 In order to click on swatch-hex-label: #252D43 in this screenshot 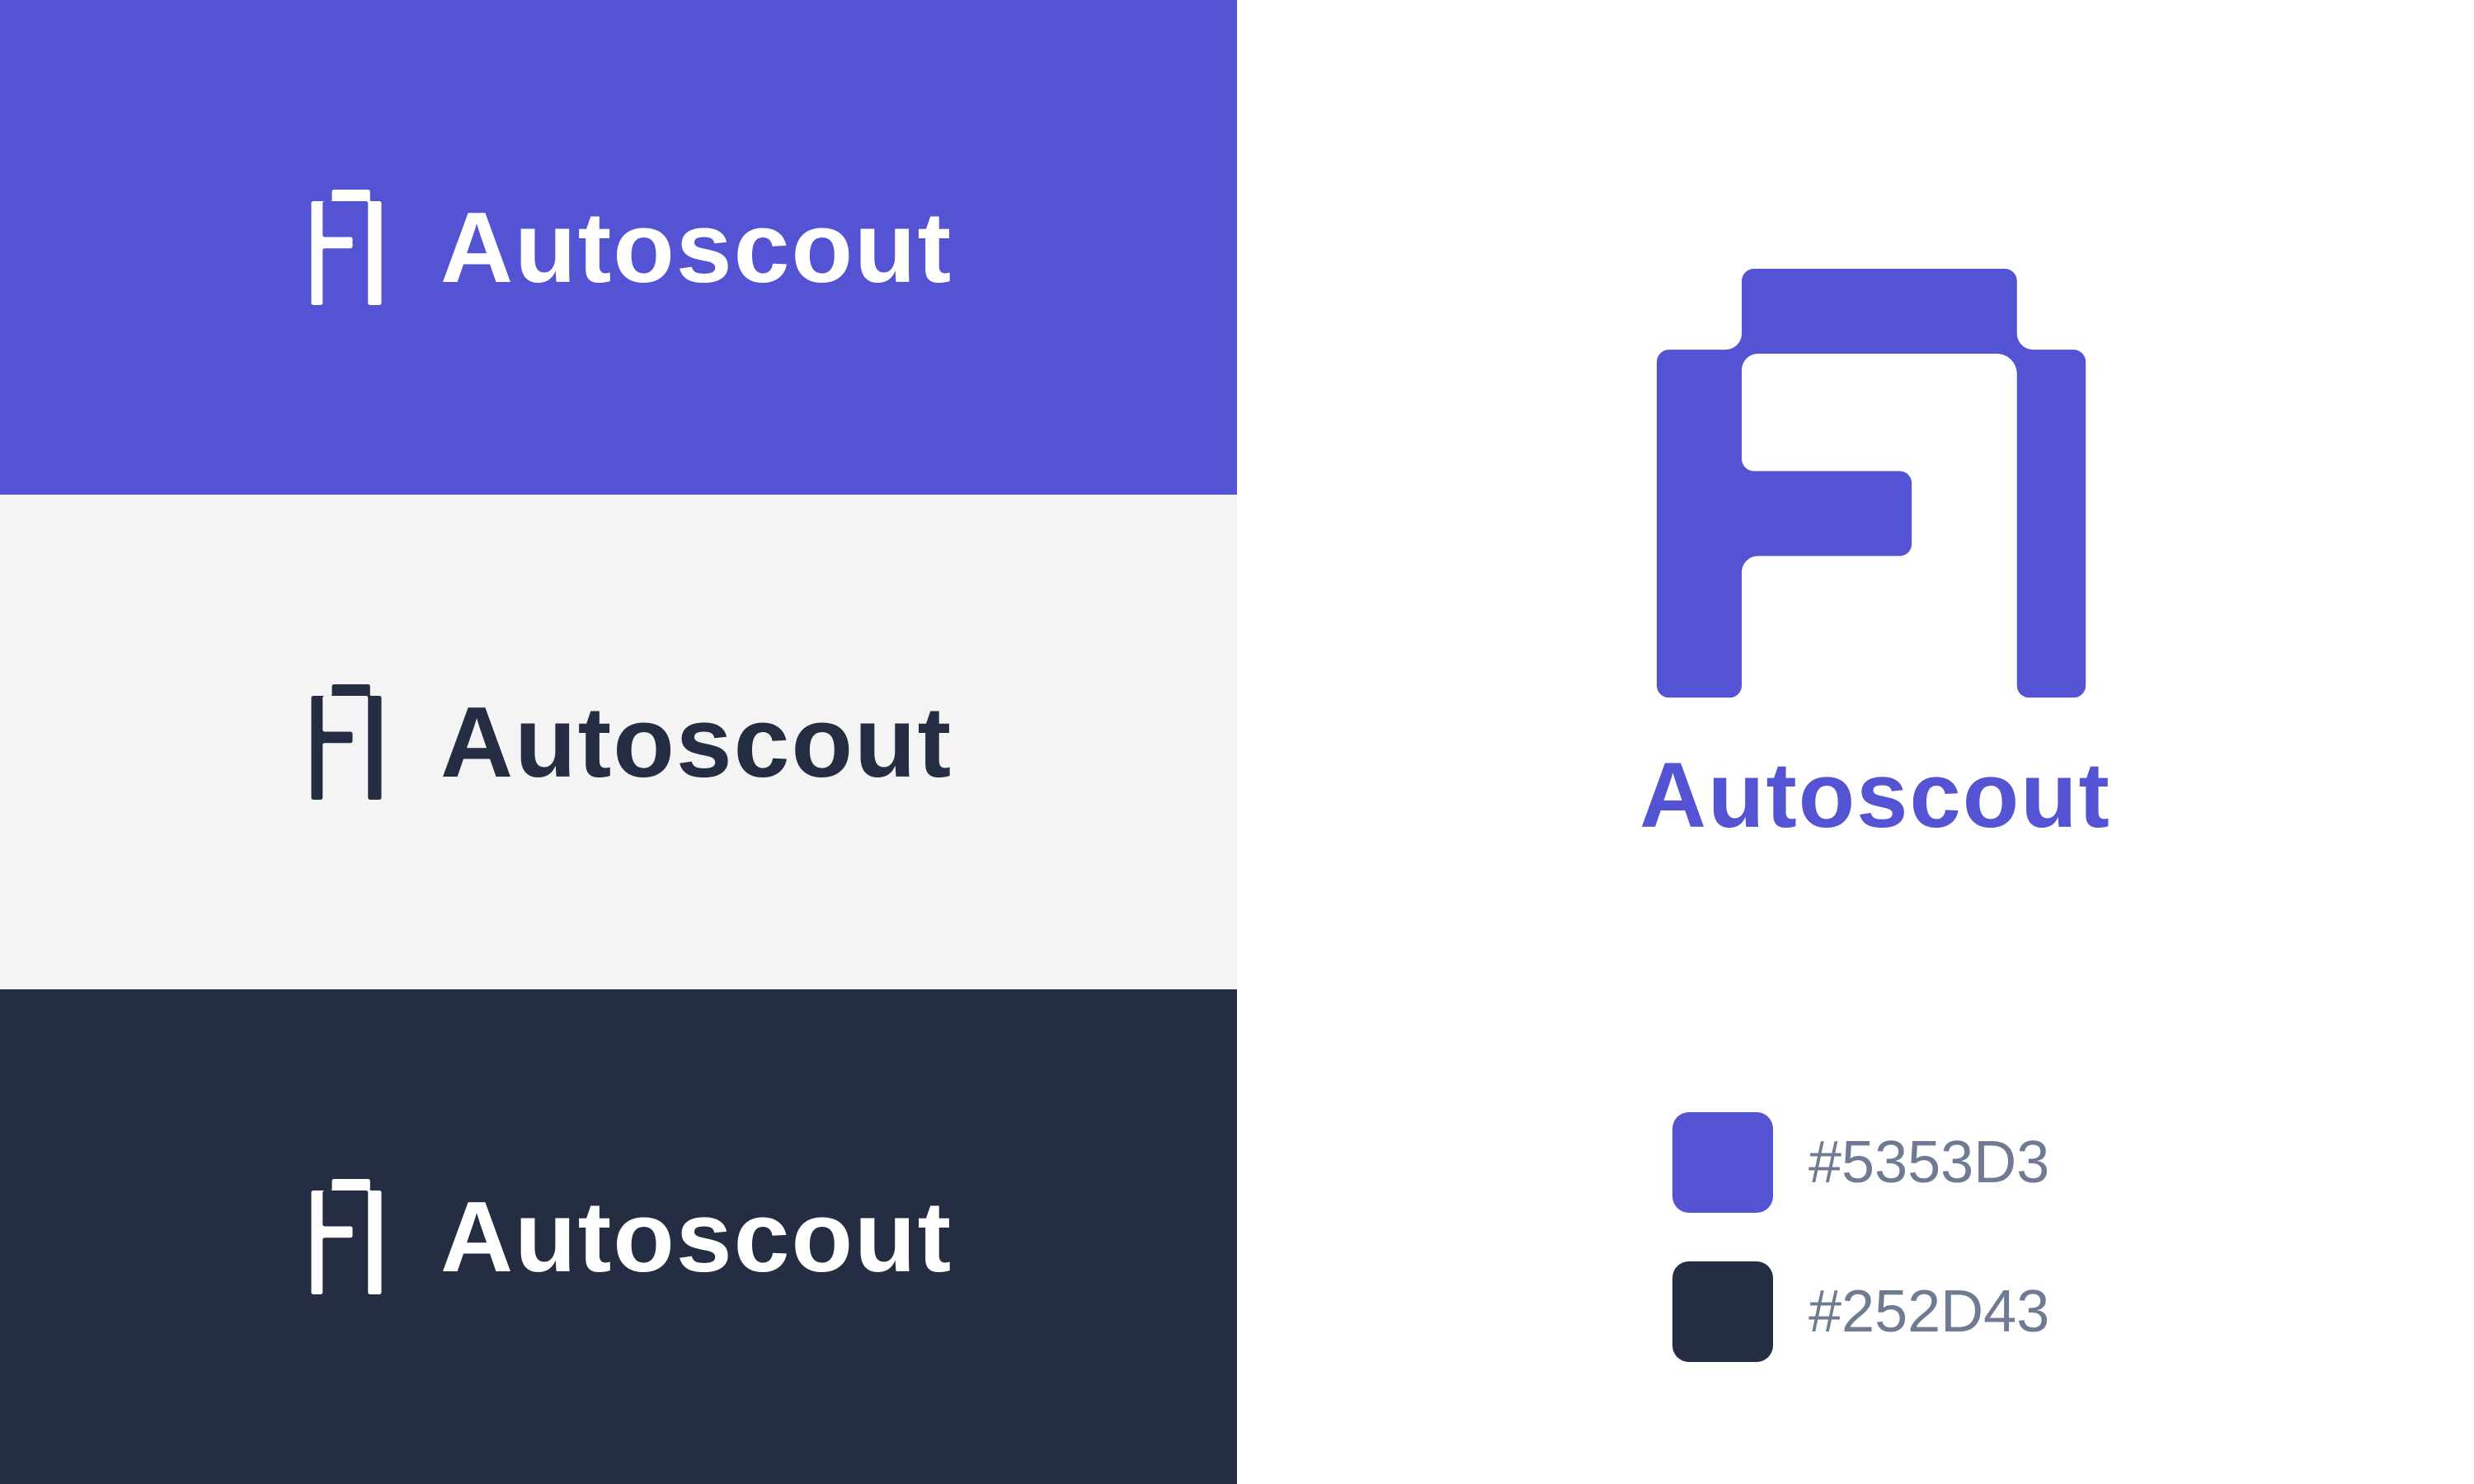, I will do `click(1929, 1312)`.